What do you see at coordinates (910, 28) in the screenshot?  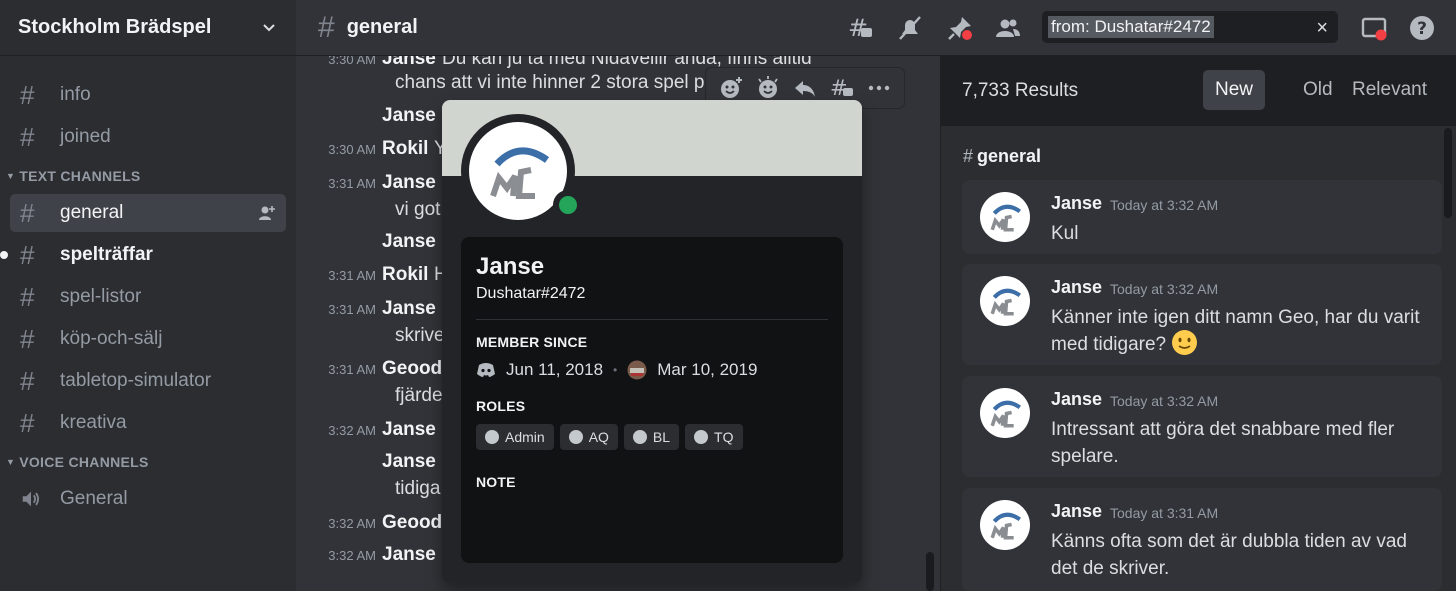 I see `mute-bell-icon` at bounding box center [910, 28].